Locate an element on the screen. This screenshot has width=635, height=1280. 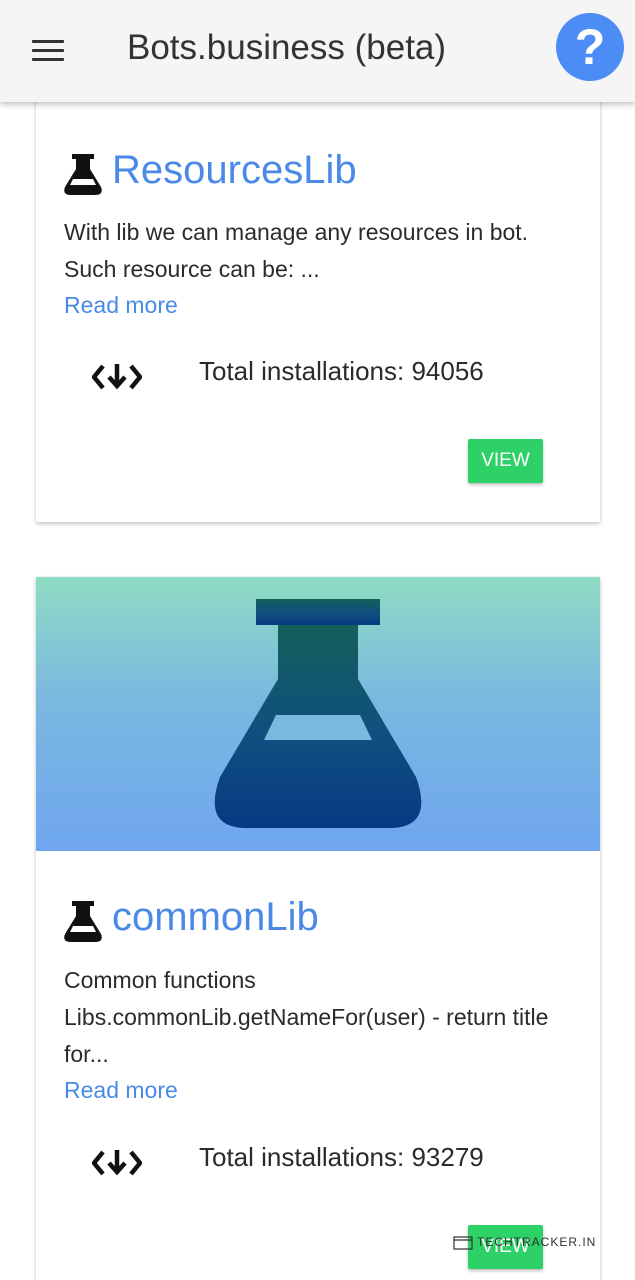
watermark-text: TECHTRACKER.IN is located at coordinates (537, 1242).